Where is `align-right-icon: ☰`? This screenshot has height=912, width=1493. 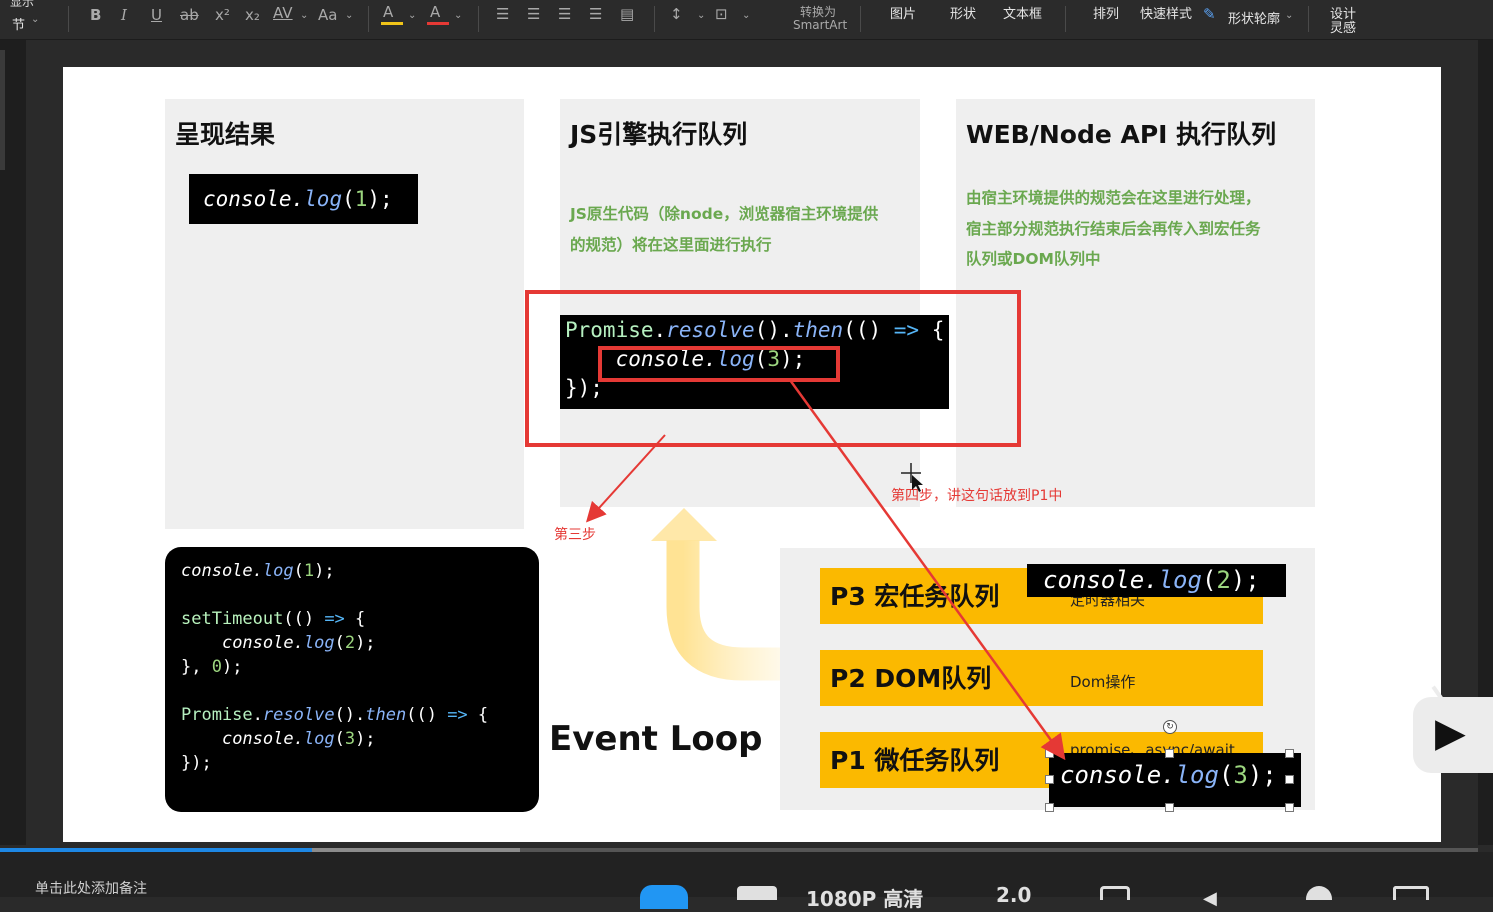
align-right-icon: ☰ is located at coordinates (564, 14).